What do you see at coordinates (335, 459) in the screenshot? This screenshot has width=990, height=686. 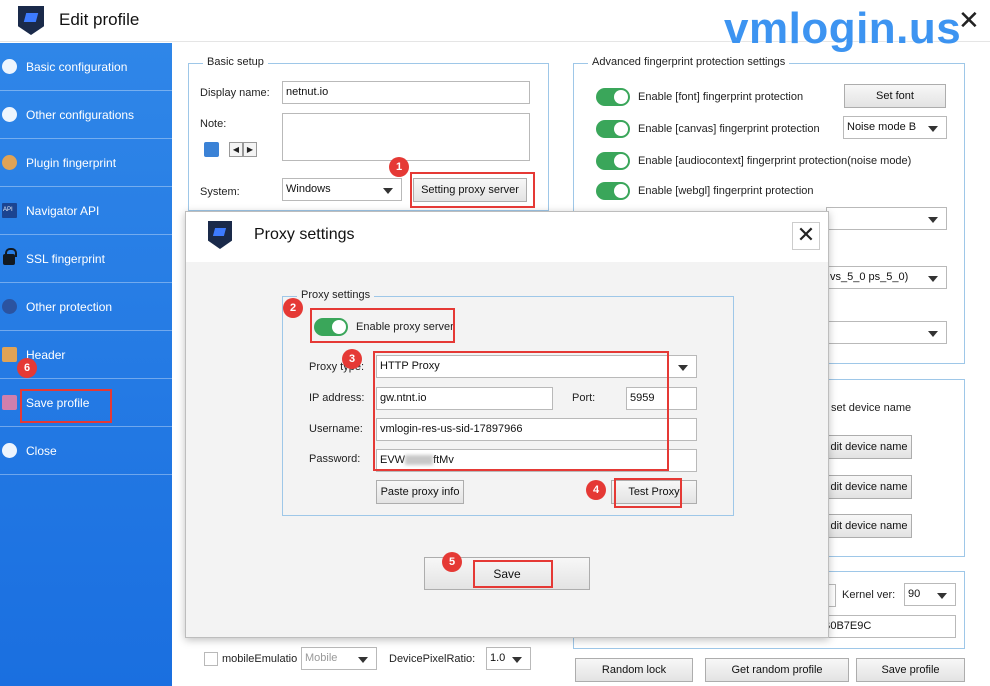 I see `password-label: Password:` at bounding box center [335, 459].